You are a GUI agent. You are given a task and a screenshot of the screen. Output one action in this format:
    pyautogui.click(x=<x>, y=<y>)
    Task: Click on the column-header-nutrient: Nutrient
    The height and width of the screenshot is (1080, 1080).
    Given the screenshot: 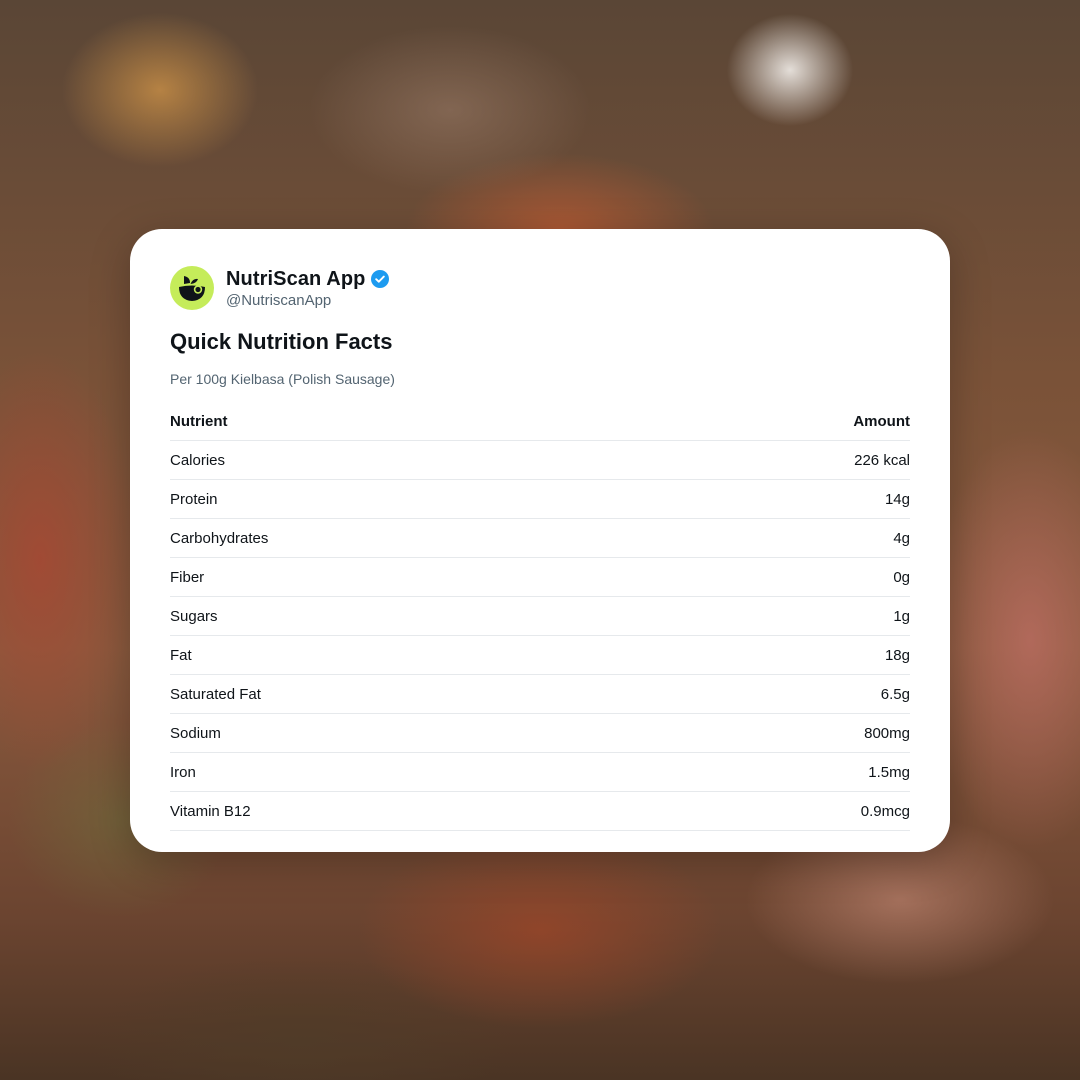 What is the action you would take?
    pyautogui.click(x=405, y=421)
    